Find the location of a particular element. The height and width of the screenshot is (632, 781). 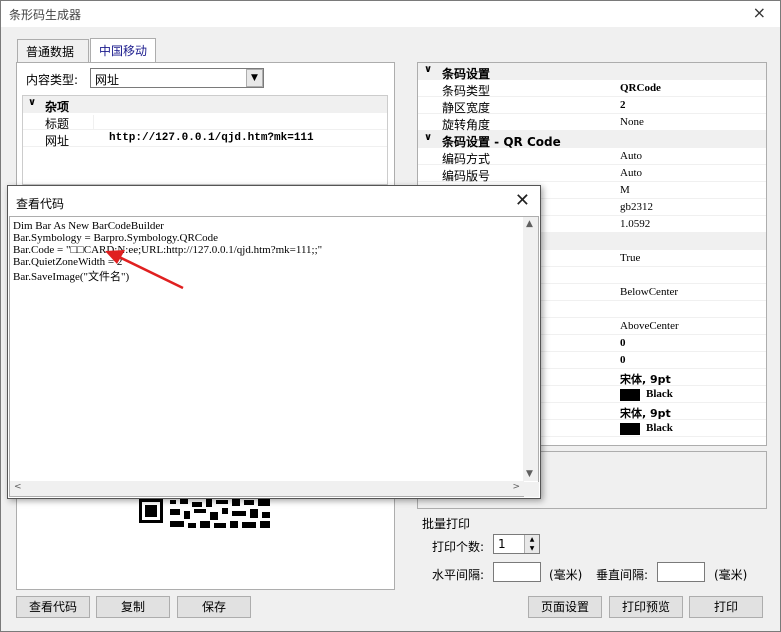

prop-row-url: 网址 http://127.0.0.1/qjd.htm?mk=111 is located at coordinates (205, 139).